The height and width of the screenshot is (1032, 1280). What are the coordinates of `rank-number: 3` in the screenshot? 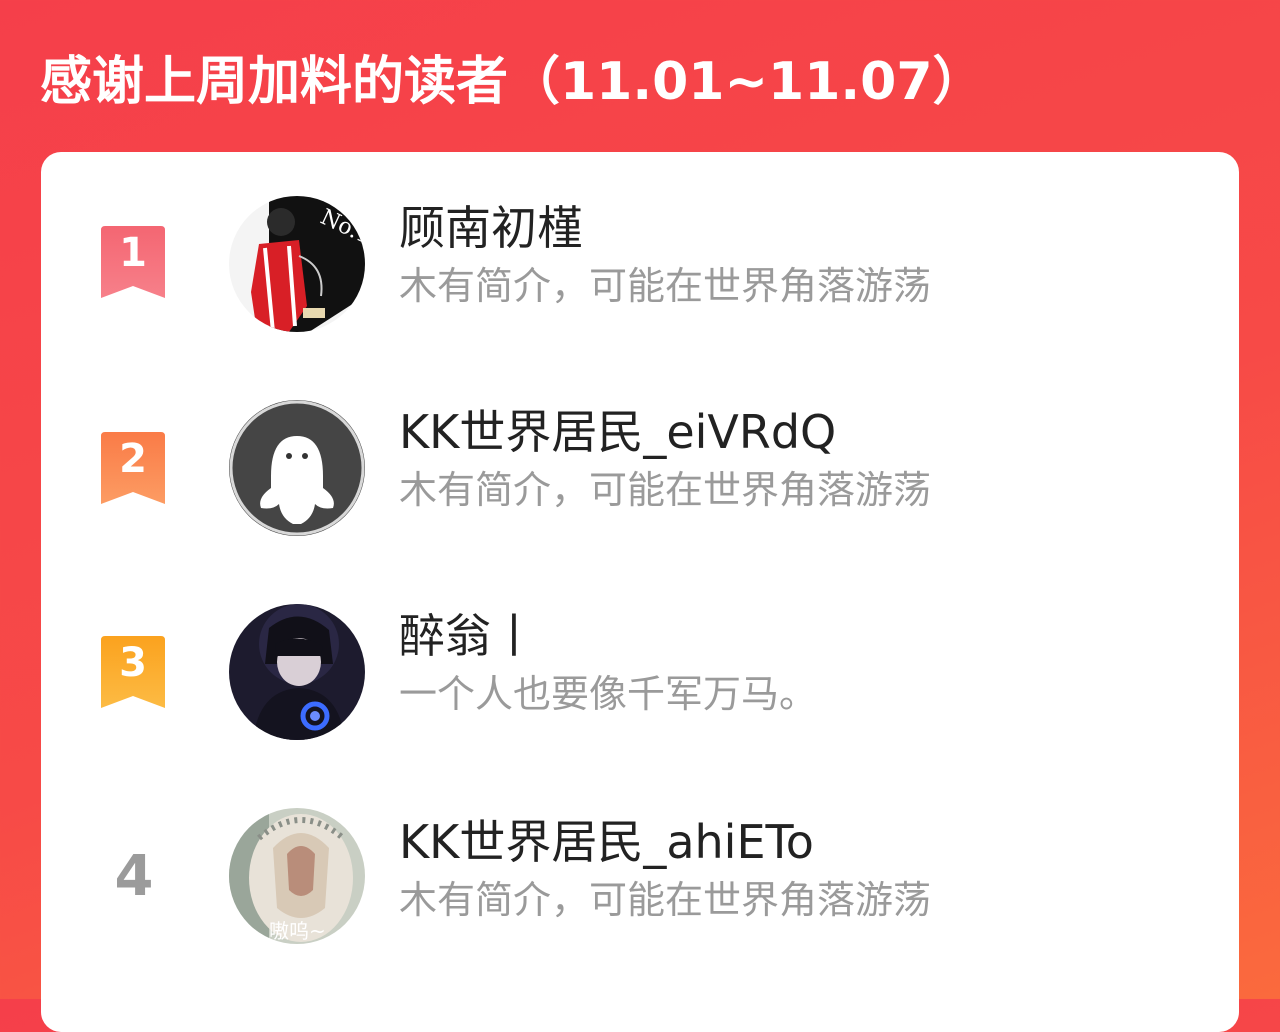 It's located at (133, 663).